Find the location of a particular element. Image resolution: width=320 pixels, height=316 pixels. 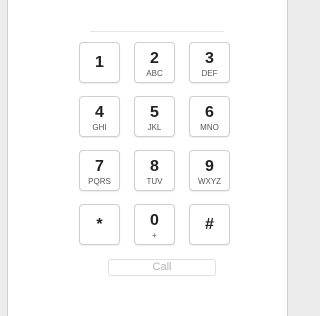

key-2: 2 ABC is located at coordinates (154, 62).